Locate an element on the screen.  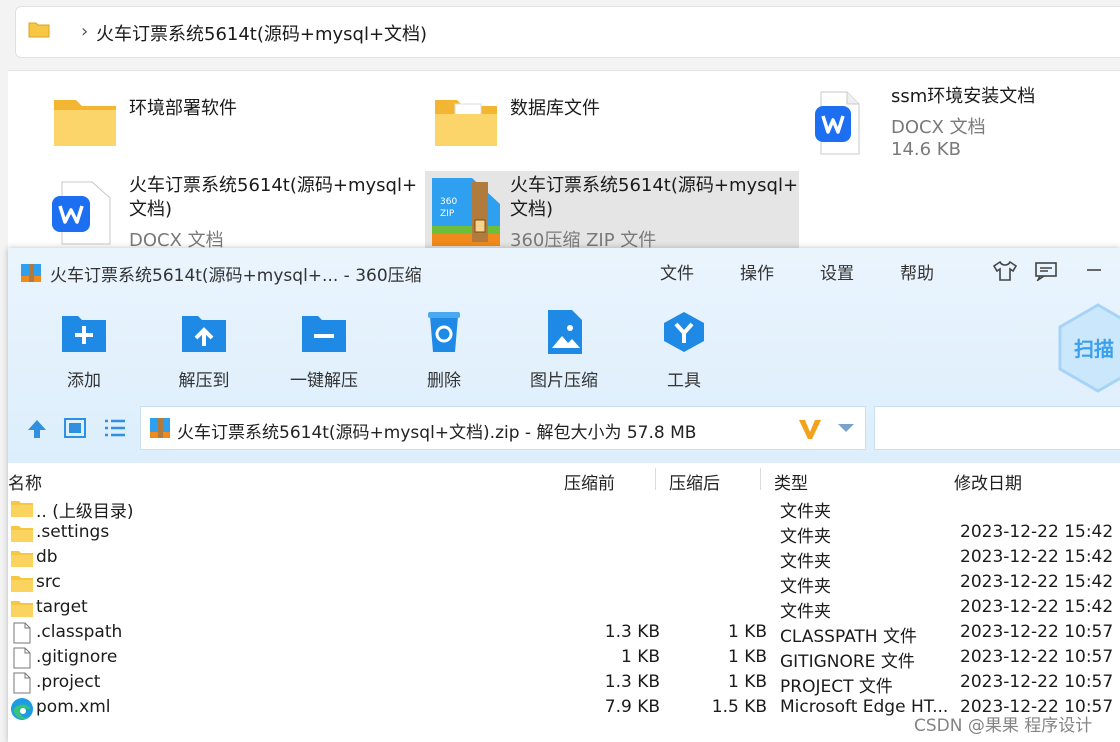
tools-label: 工具 is located at coordinates (684, 381).